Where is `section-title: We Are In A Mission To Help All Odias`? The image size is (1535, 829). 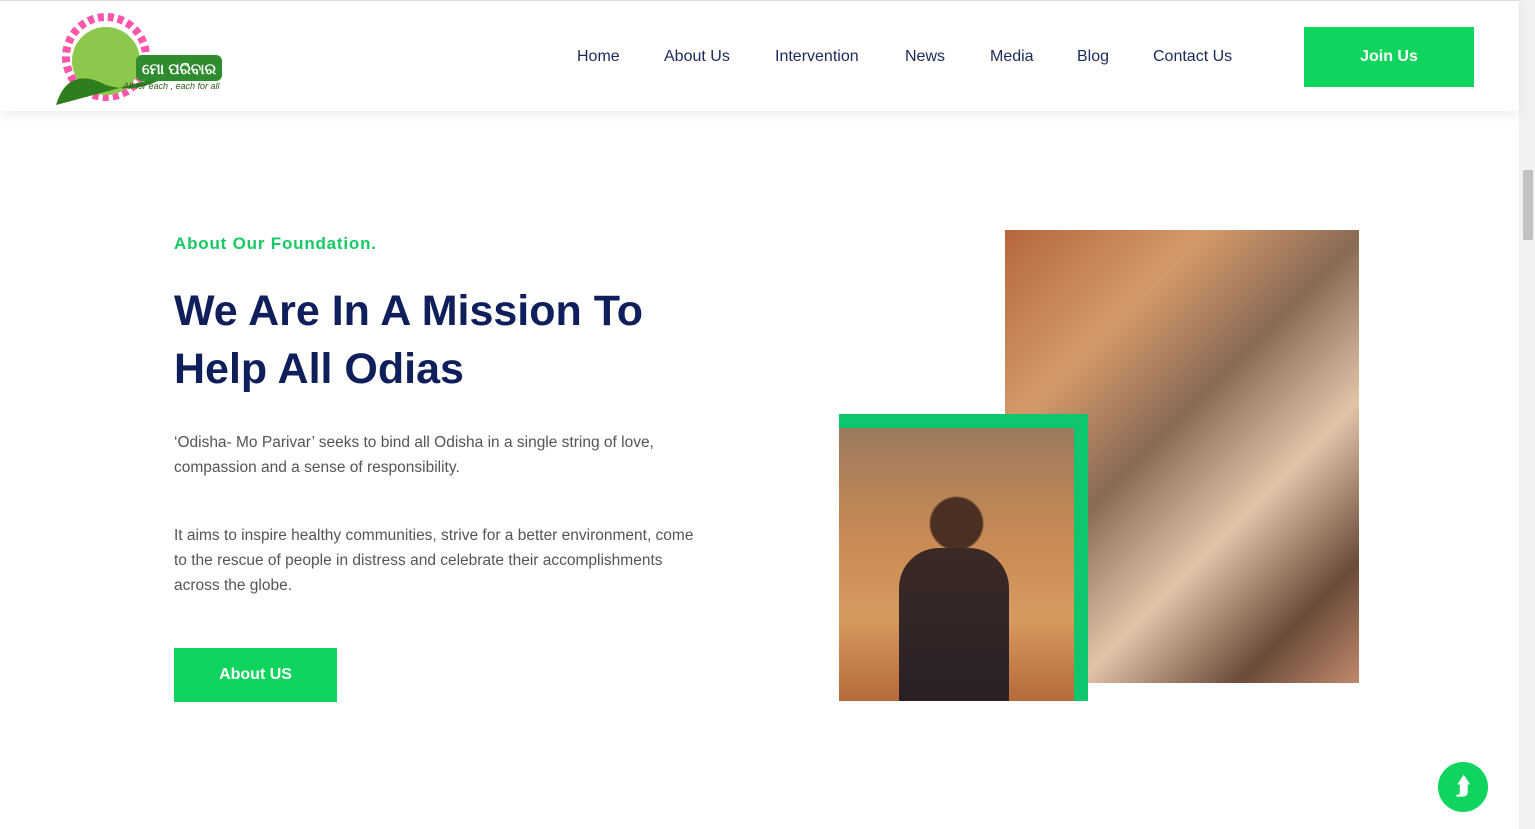
section-title: We Are In A Mission To Help All Odias is located at coordinates (454, 340).